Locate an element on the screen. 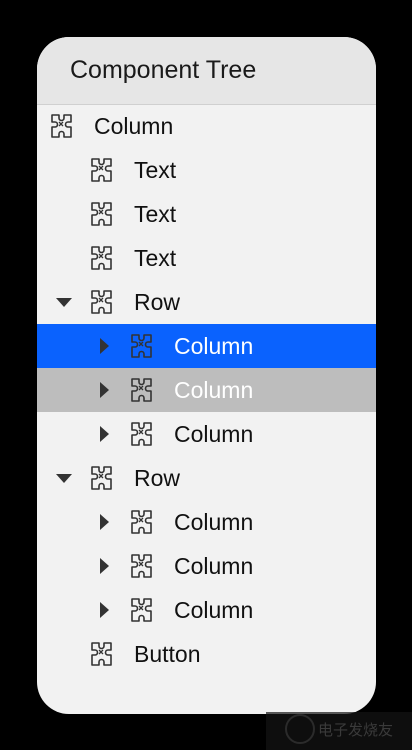 The height and width of the screenshot is (750, 412). watermark-text: 电子发烧友 is located at coordinates (356, 730).